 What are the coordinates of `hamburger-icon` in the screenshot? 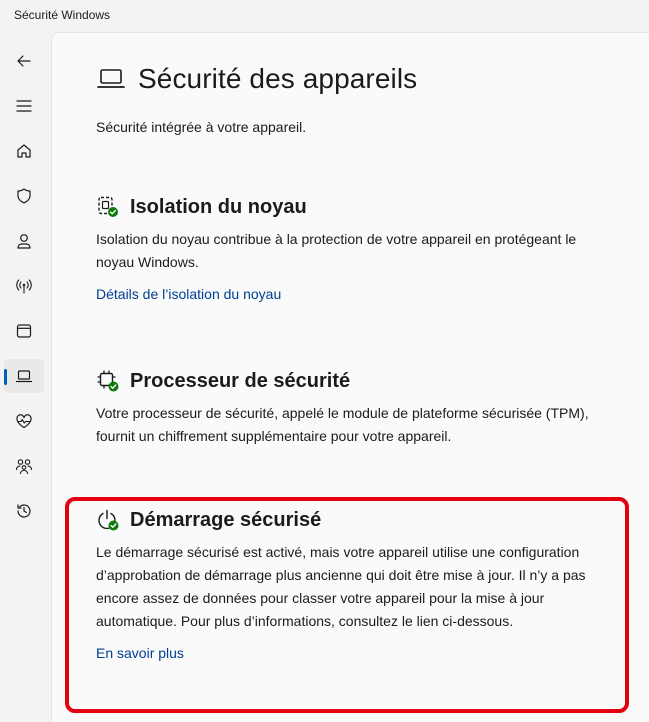 It's located at (24, 106).